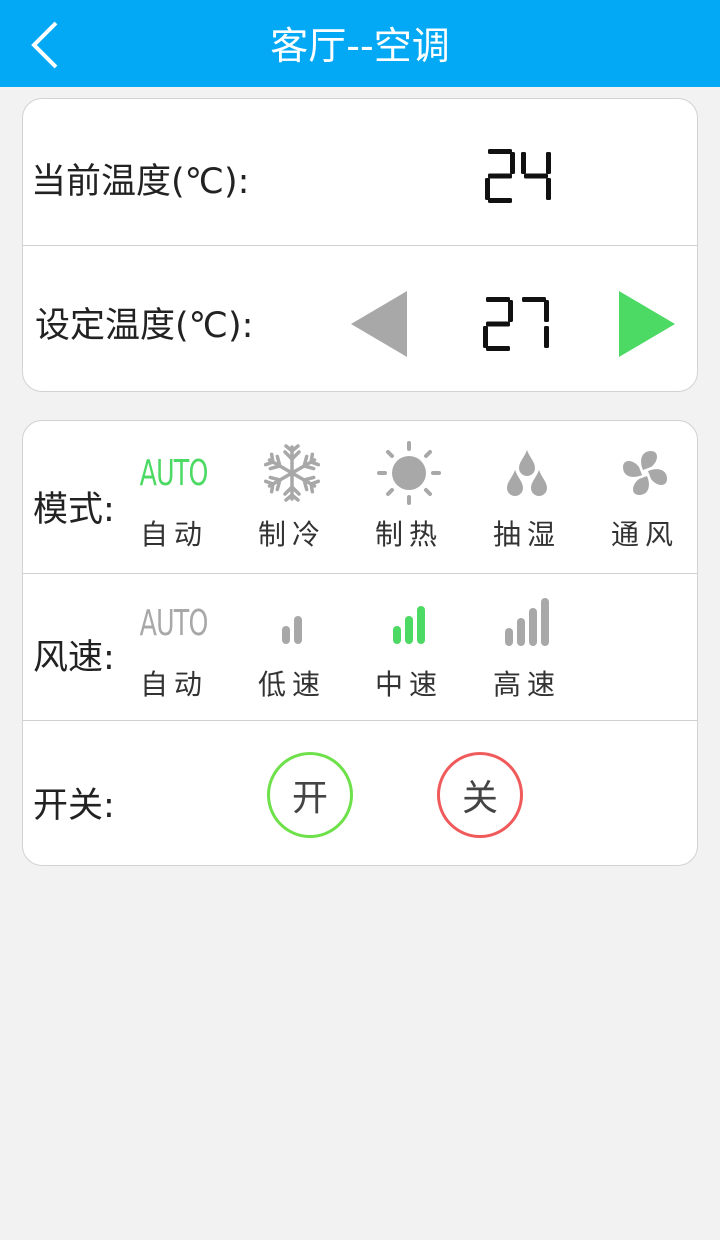 This screenshot has height=1240, width=720. I want to click on power-off-button: 关, so click(480, 795).